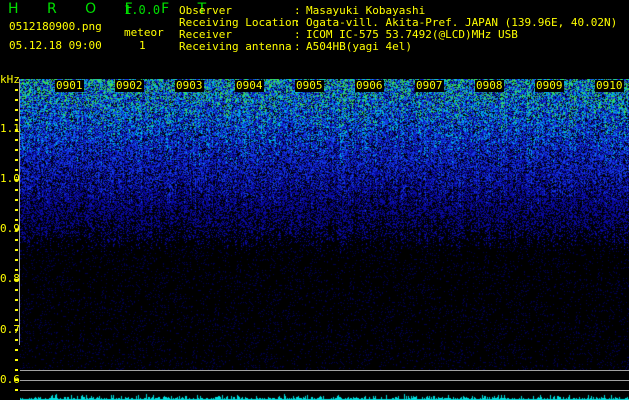  I want to click on file-datetime: 05.12.18 09:00, so click(55, 45).